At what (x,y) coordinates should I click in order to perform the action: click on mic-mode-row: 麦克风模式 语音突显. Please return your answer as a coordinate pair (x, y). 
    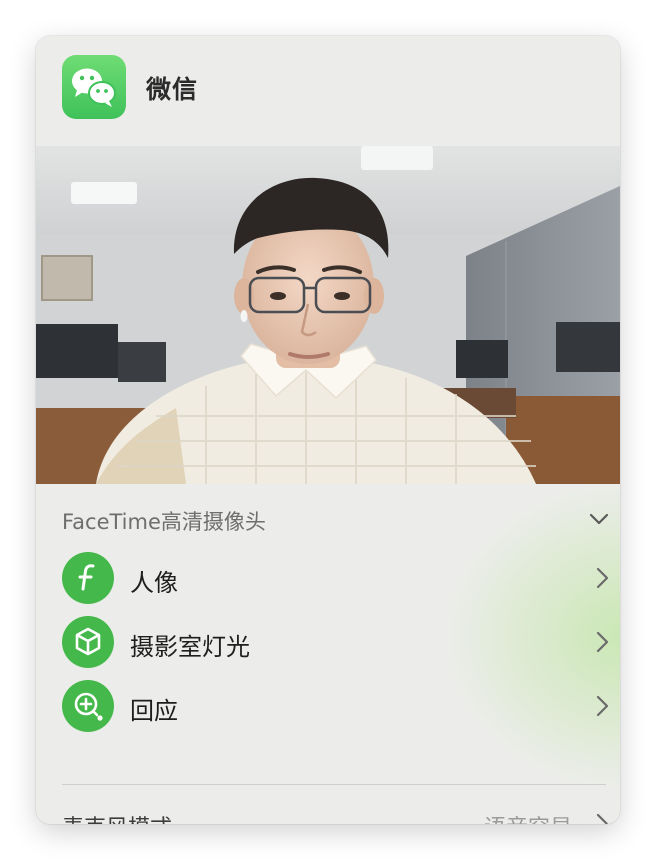
    Looking at the image, I should click on (336, 815).